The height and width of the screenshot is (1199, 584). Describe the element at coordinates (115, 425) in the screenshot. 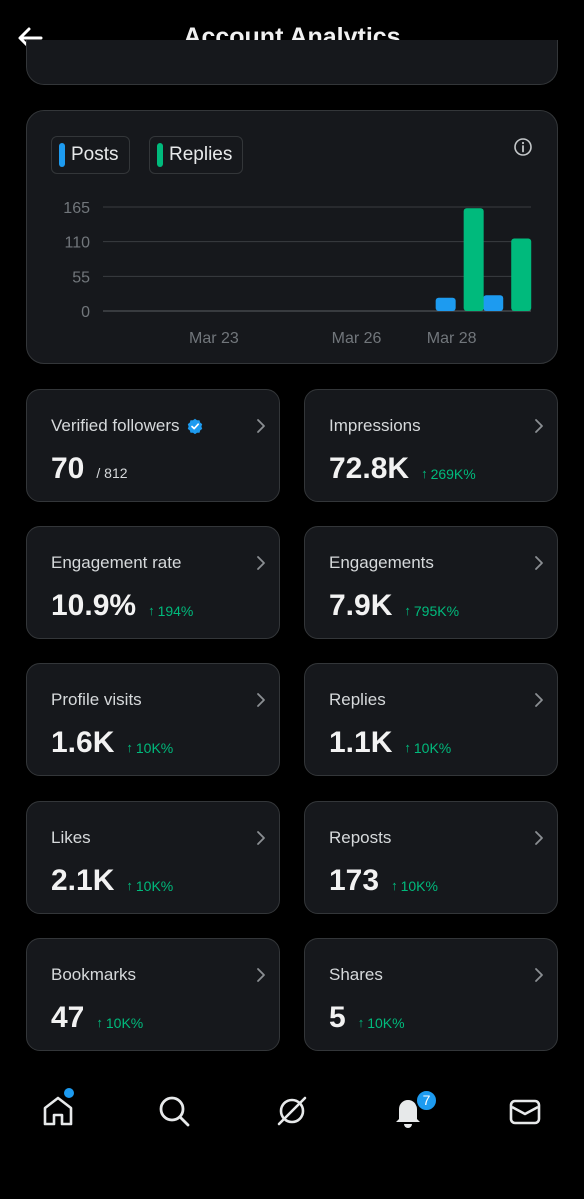

I see `metric-label-text: Verified followers` at that location.